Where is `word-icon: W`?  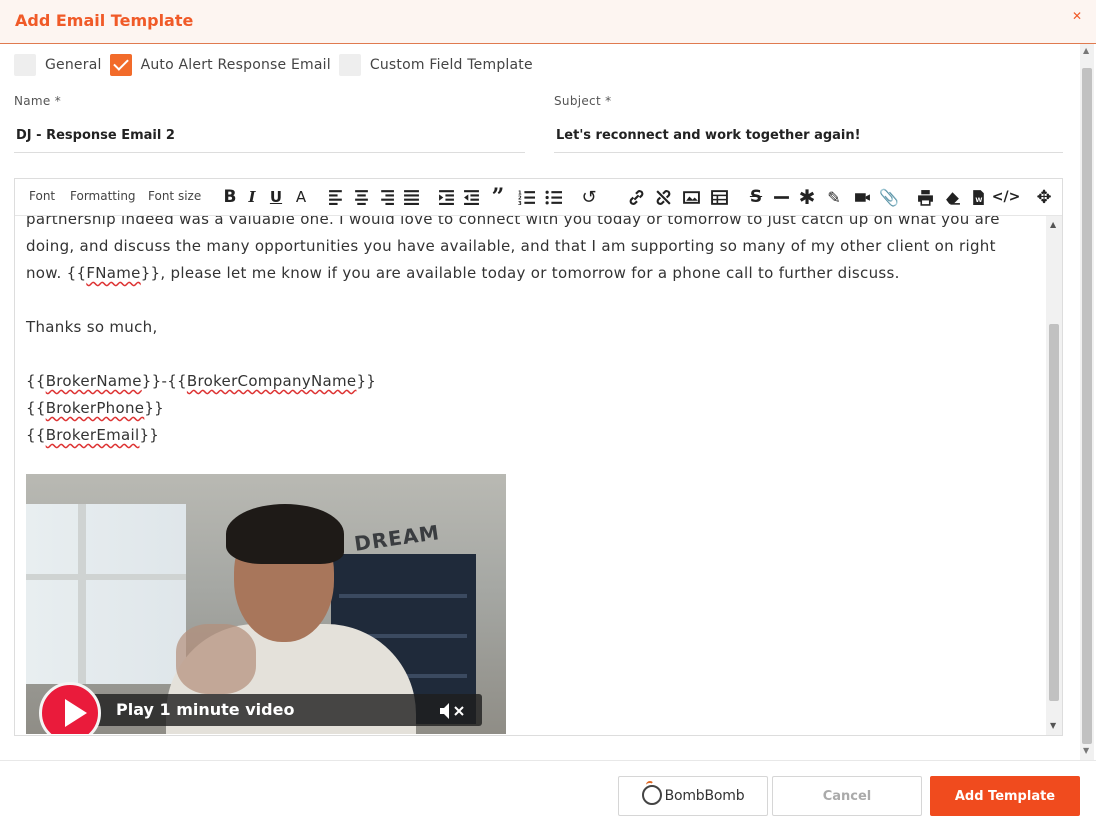
word-icon: W is located at coordinates (978, 197).